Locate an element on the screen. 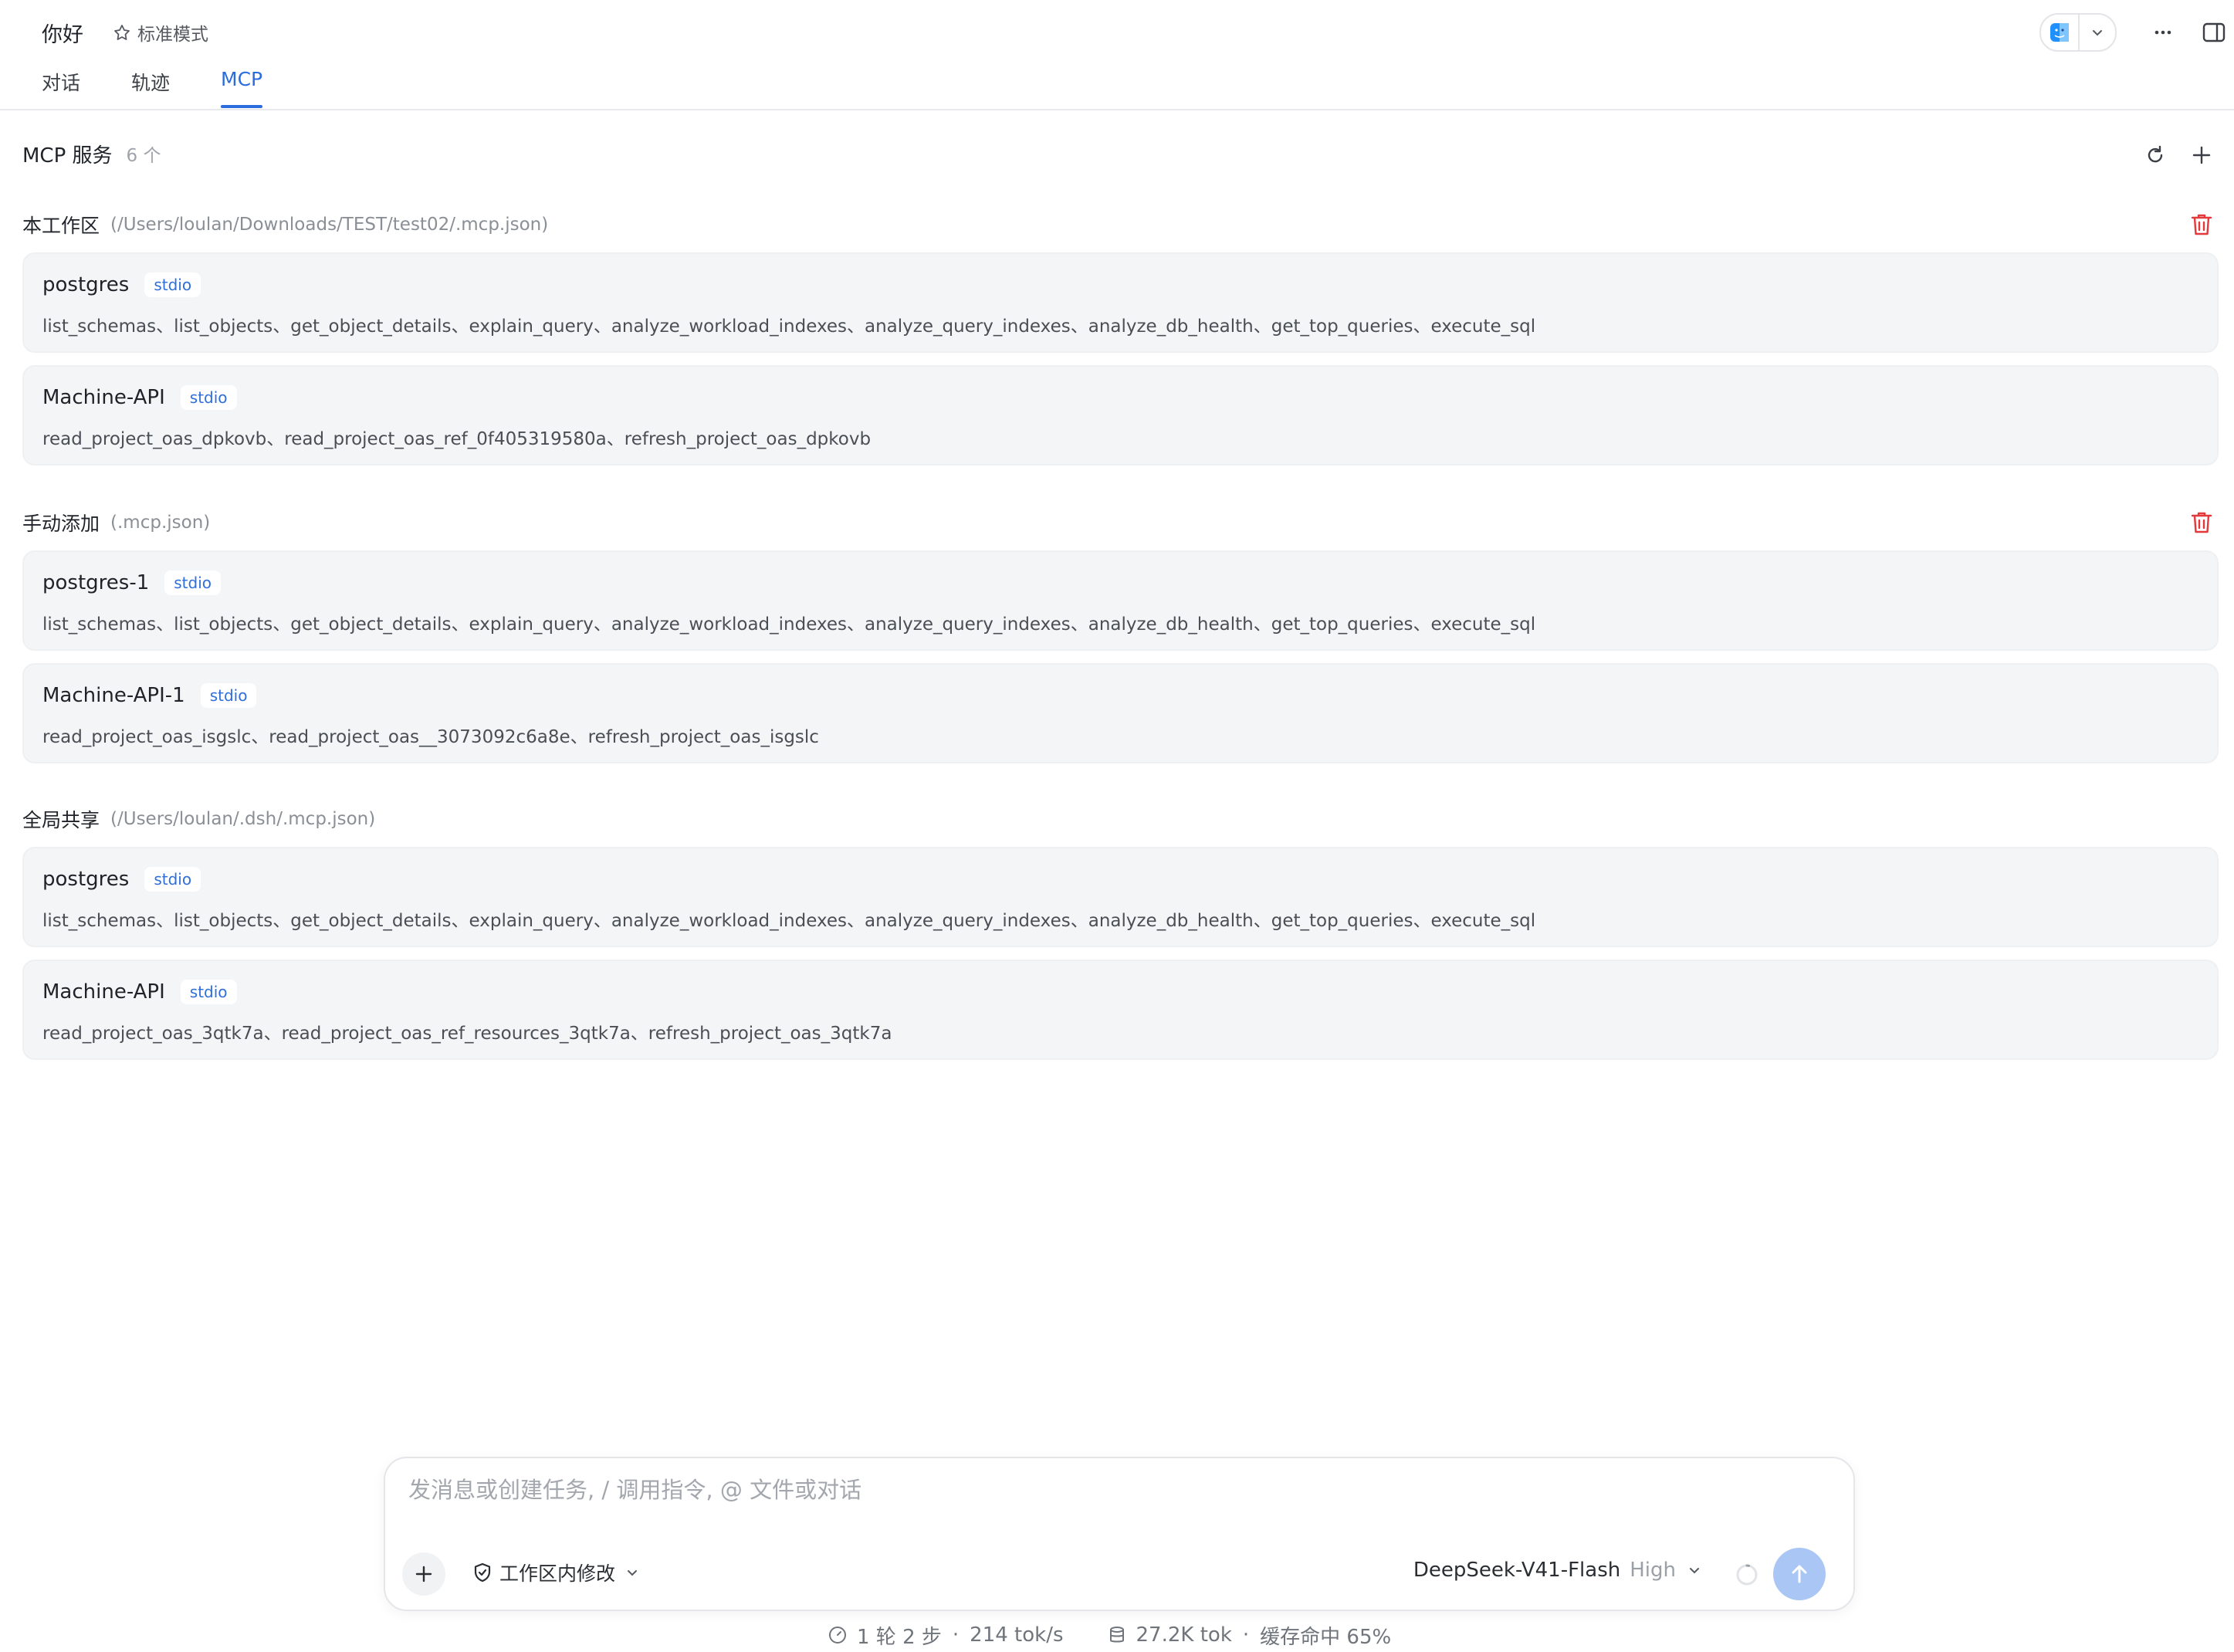  services-title: MCP 服务 is located at coordinates (68, 156).